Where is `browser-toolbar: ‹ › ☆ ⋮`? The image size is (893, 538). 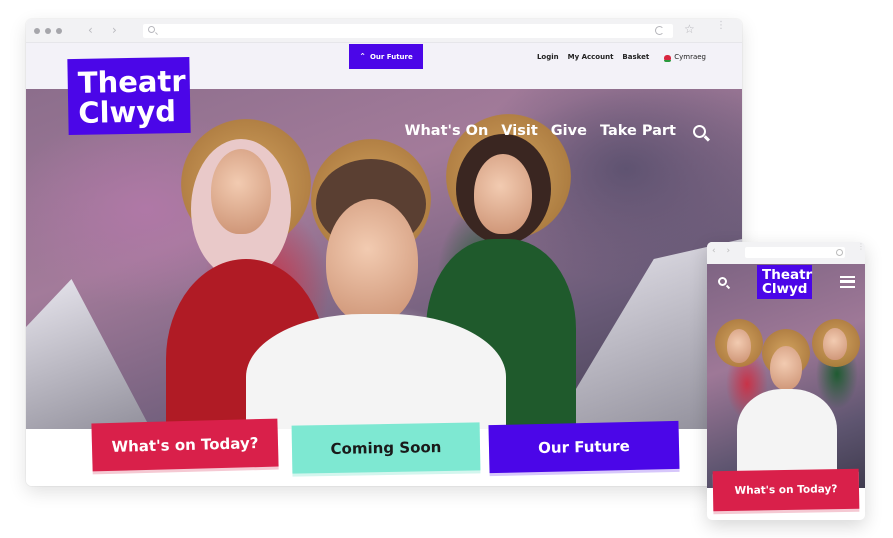 browser-toolbar: ‹ › ☆ ⋮ is located at coordinates (384, 31).